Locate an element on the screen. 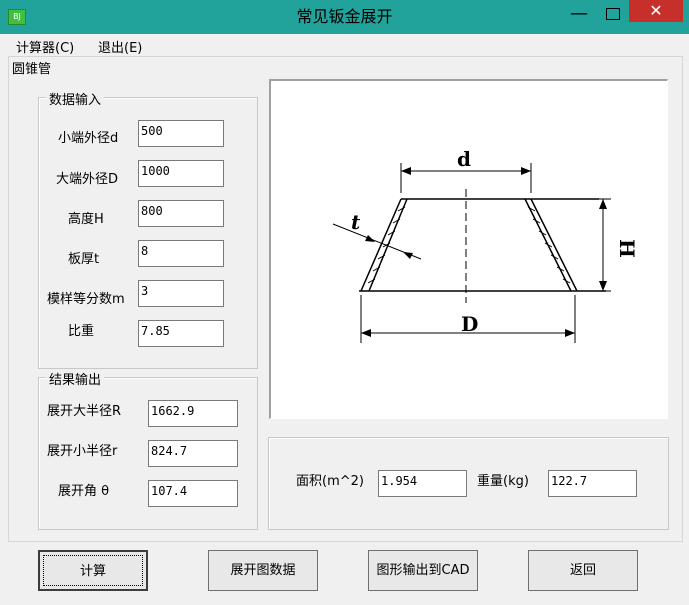  unfold-angle-label: 展开角 θ is located at coordinates (84, 491).